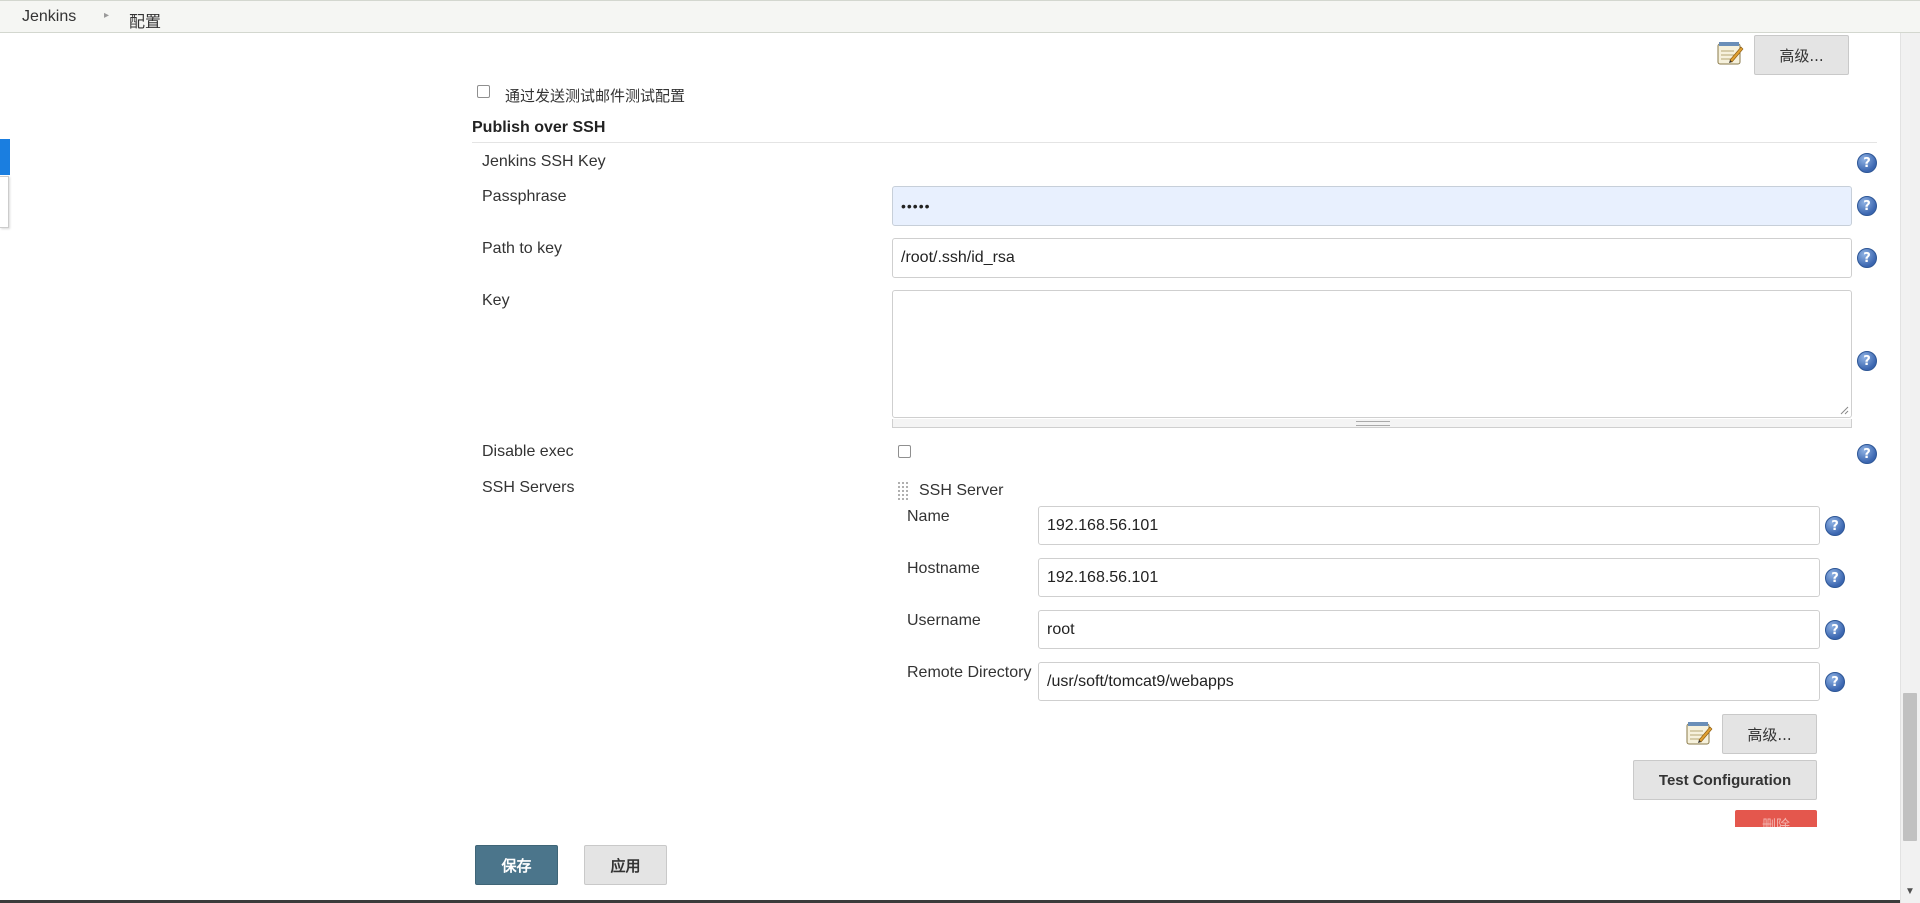  I want to click on ssh-server-header: SSH Server, so click(961, 490).